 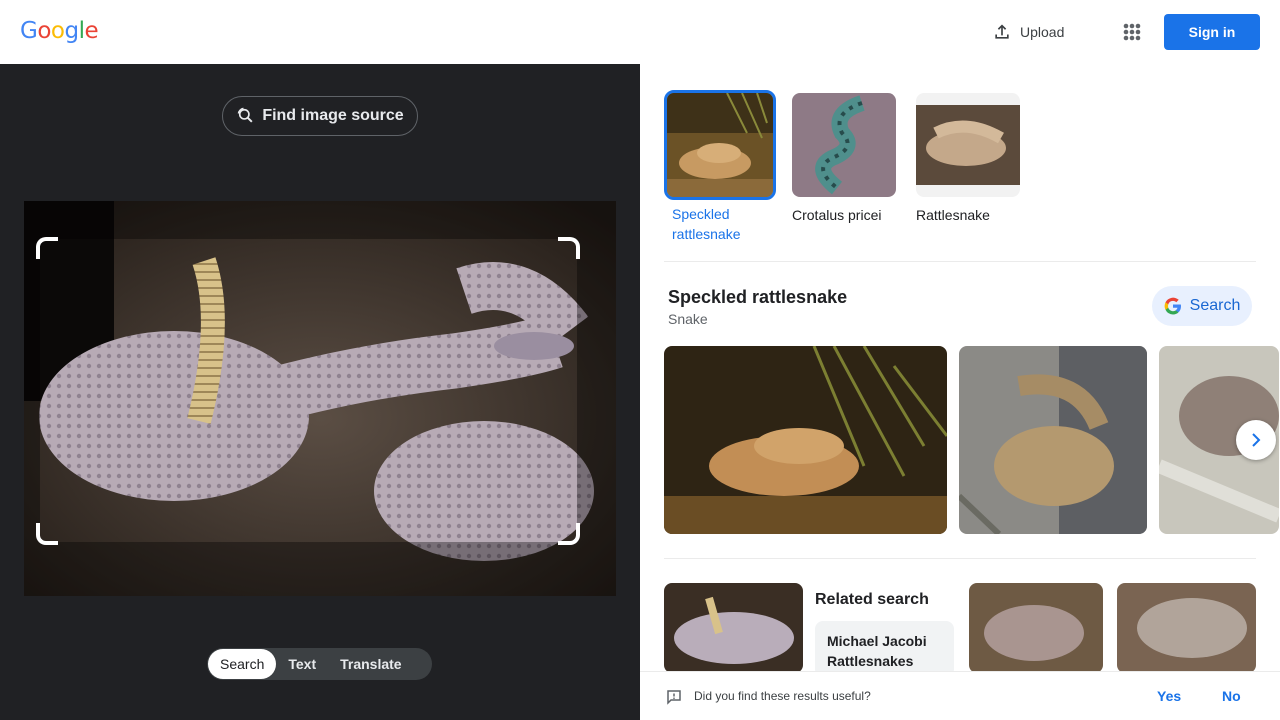 I want to click on entity-subtitle: Snake, so click(x=688, y=319).